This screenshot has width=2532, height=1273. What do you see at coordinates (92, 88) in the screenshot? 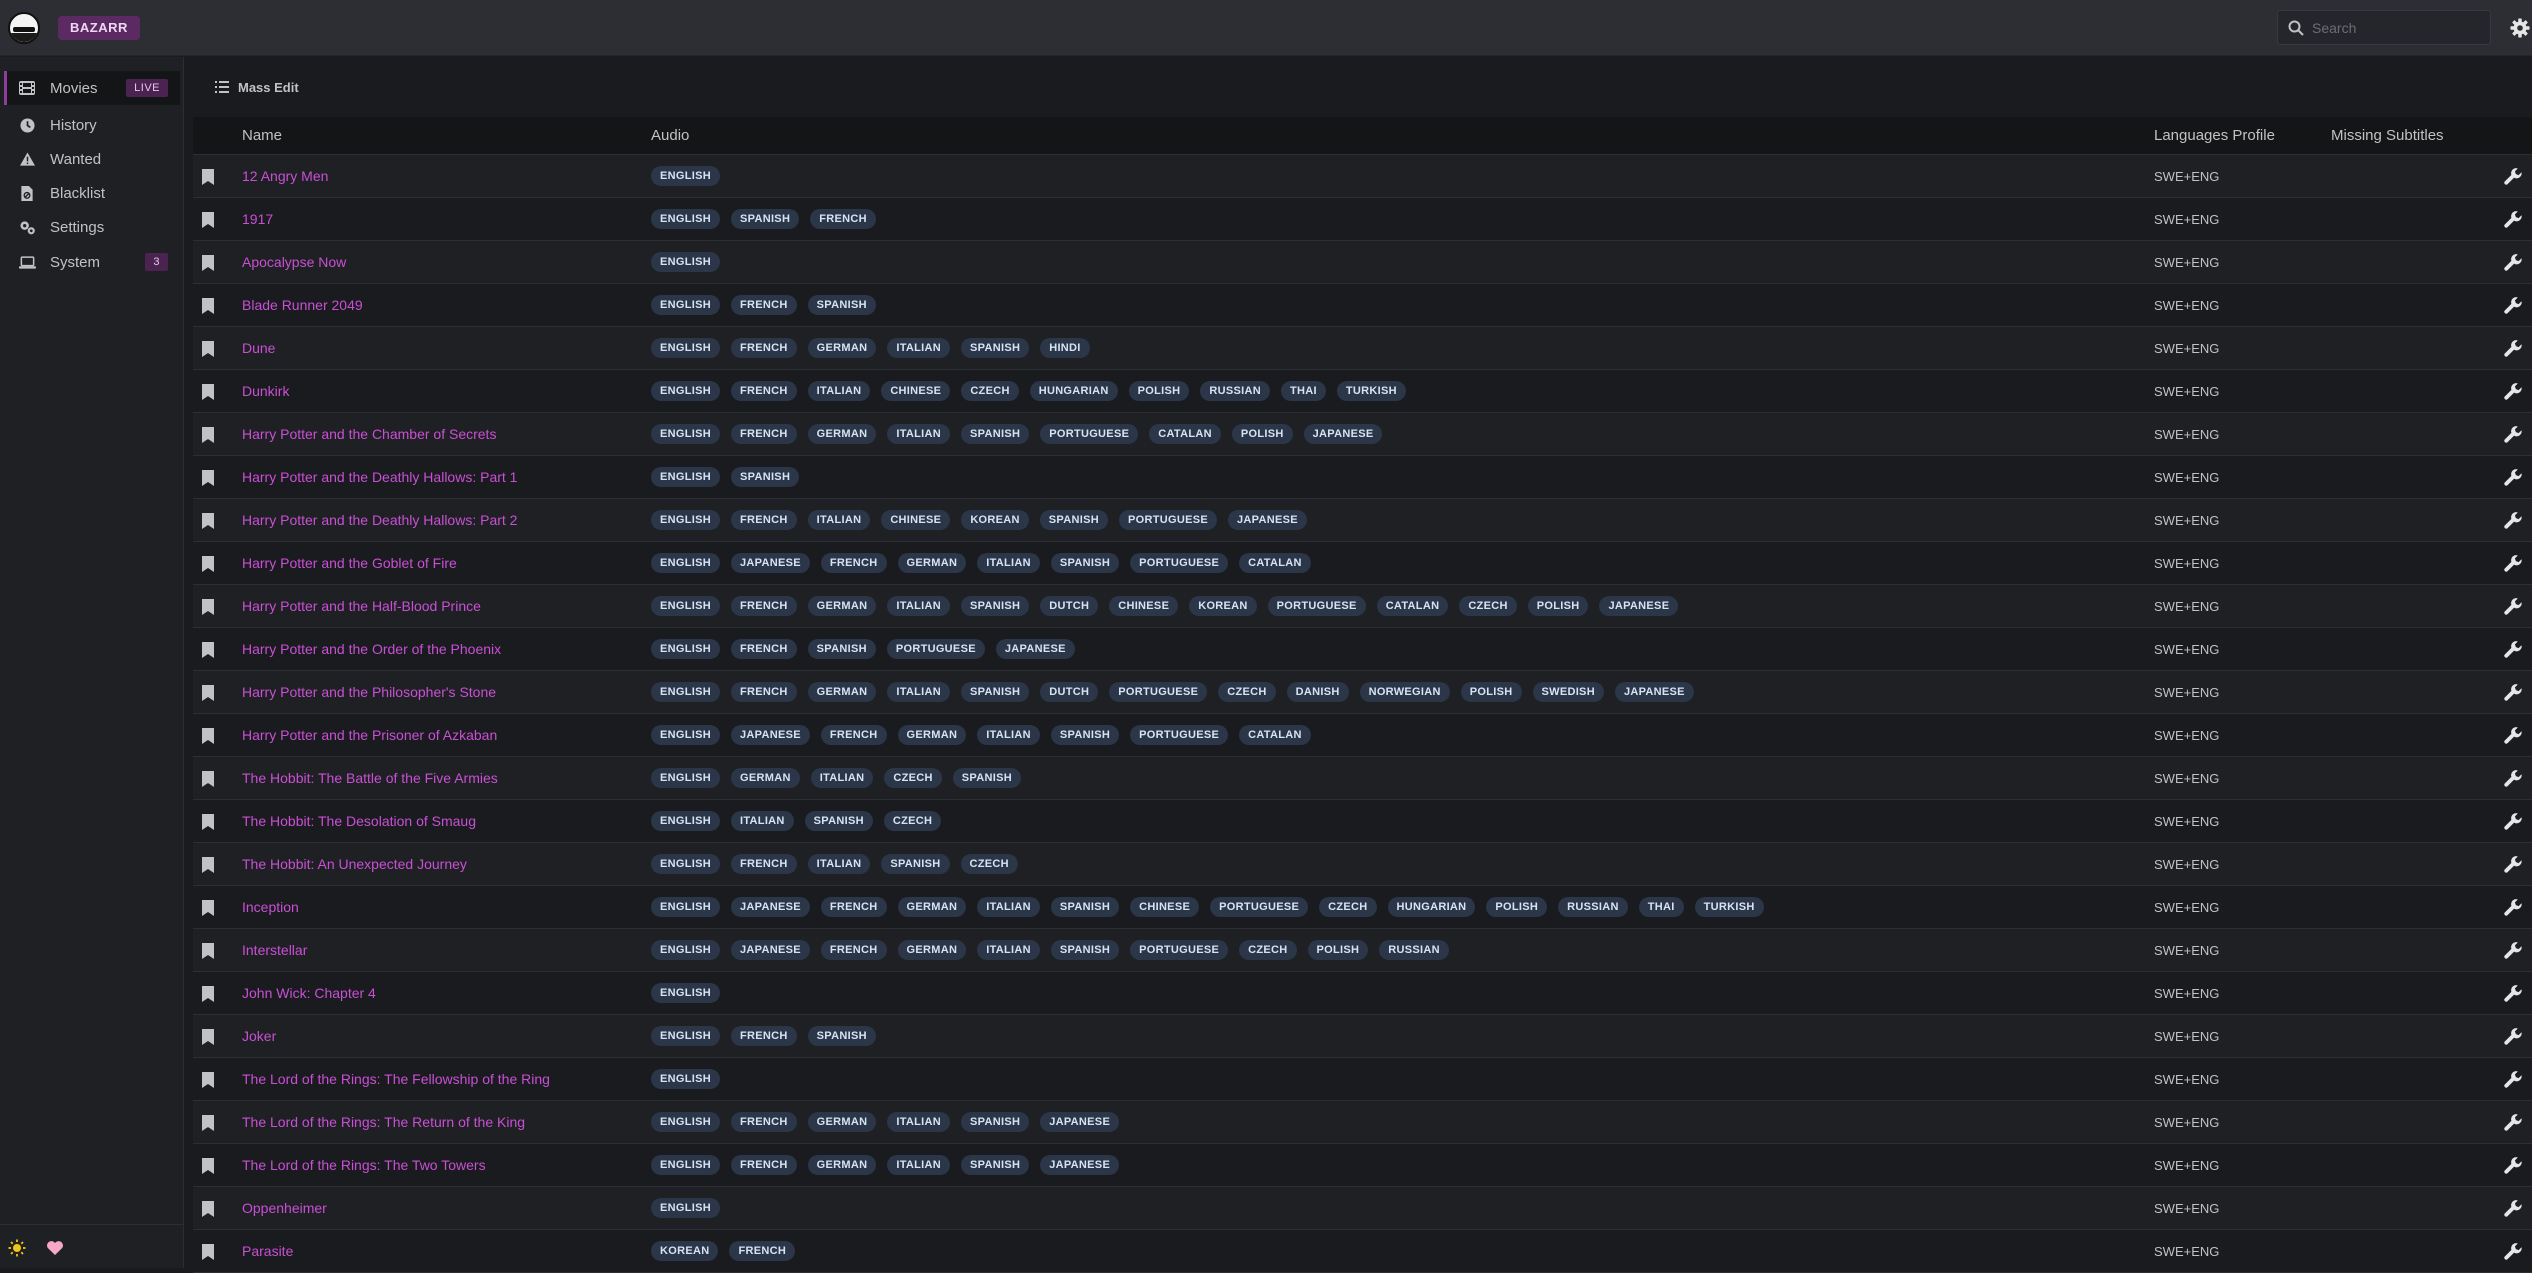
I see `sidebar-item-movies: Movies LIVE` at bounding box center [92, 88].